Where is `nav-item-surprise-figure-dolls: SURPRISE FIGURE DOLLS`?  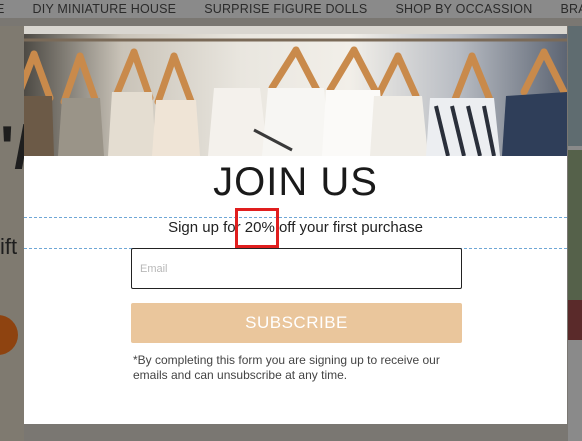 nav-item-surprise-figure-dolls: SURPRISE FIGURE DOLLS is located at coordinates (285, 9).